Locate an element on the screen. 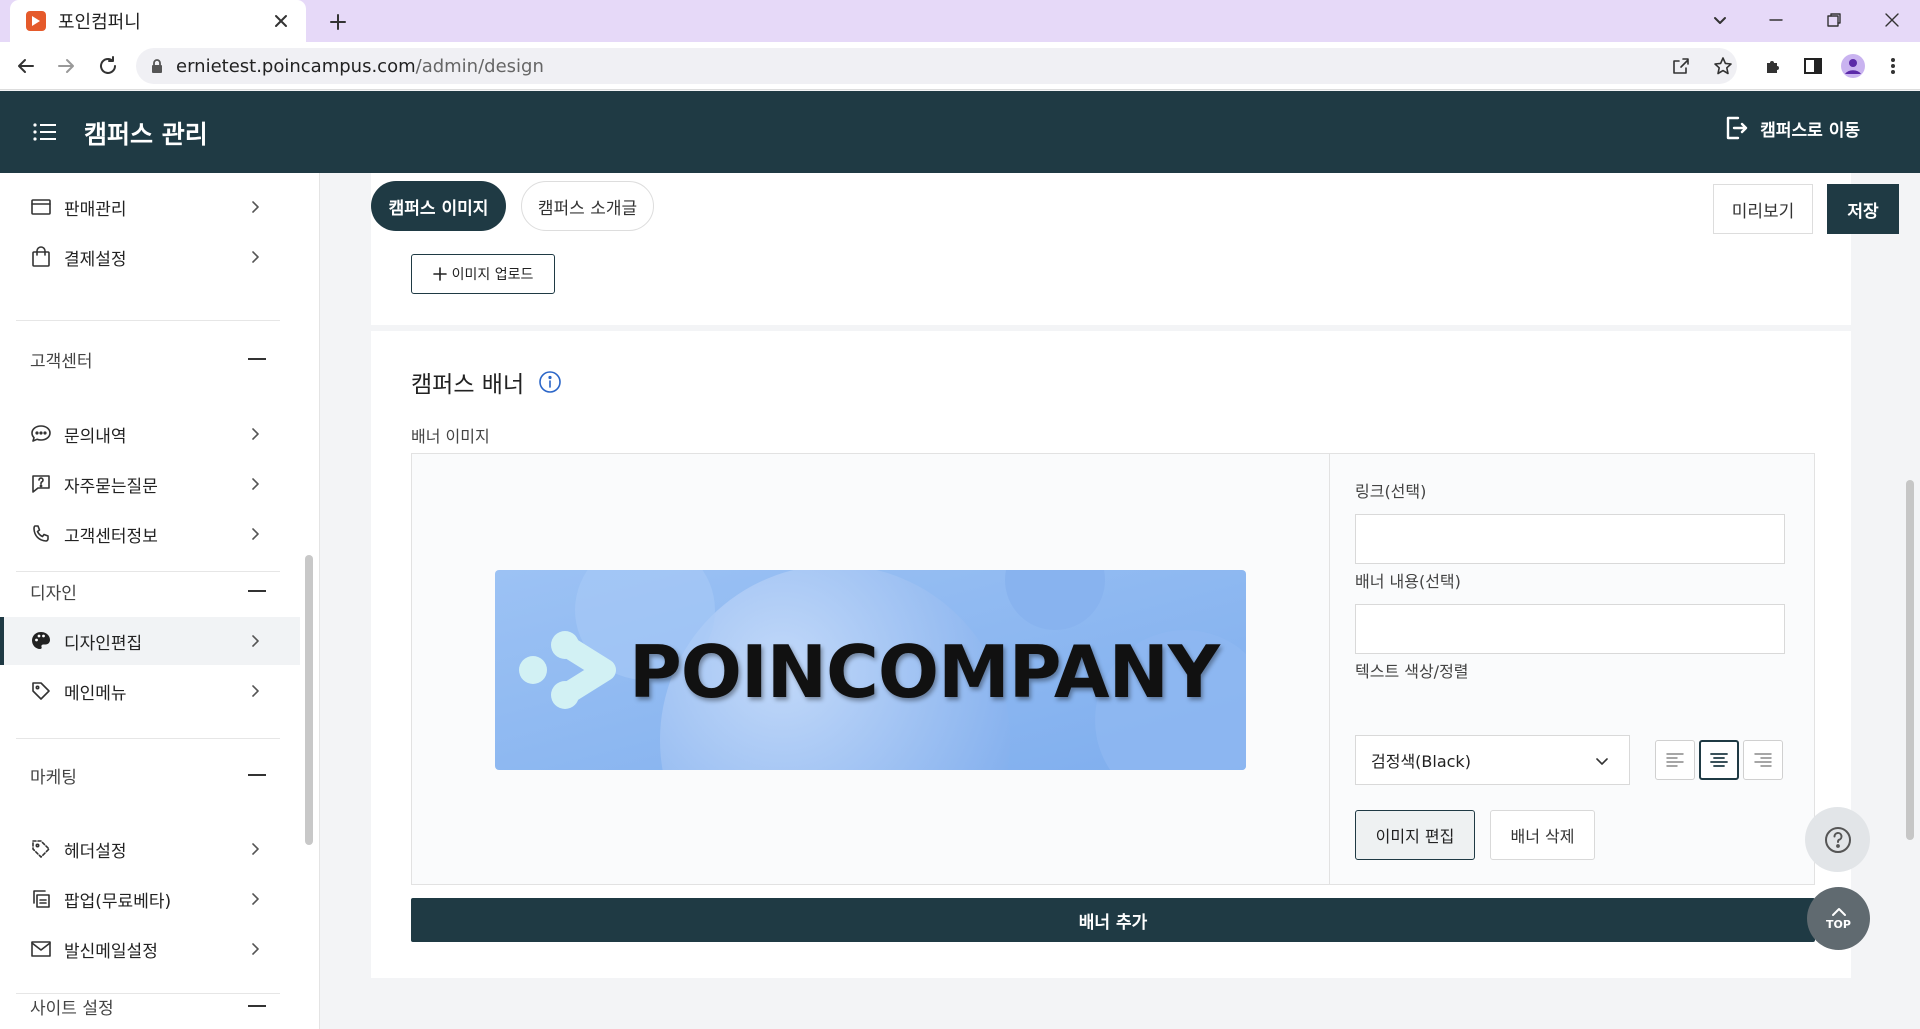  banner-image-label: 배너 이미지 is located at coordinates (450, 436).